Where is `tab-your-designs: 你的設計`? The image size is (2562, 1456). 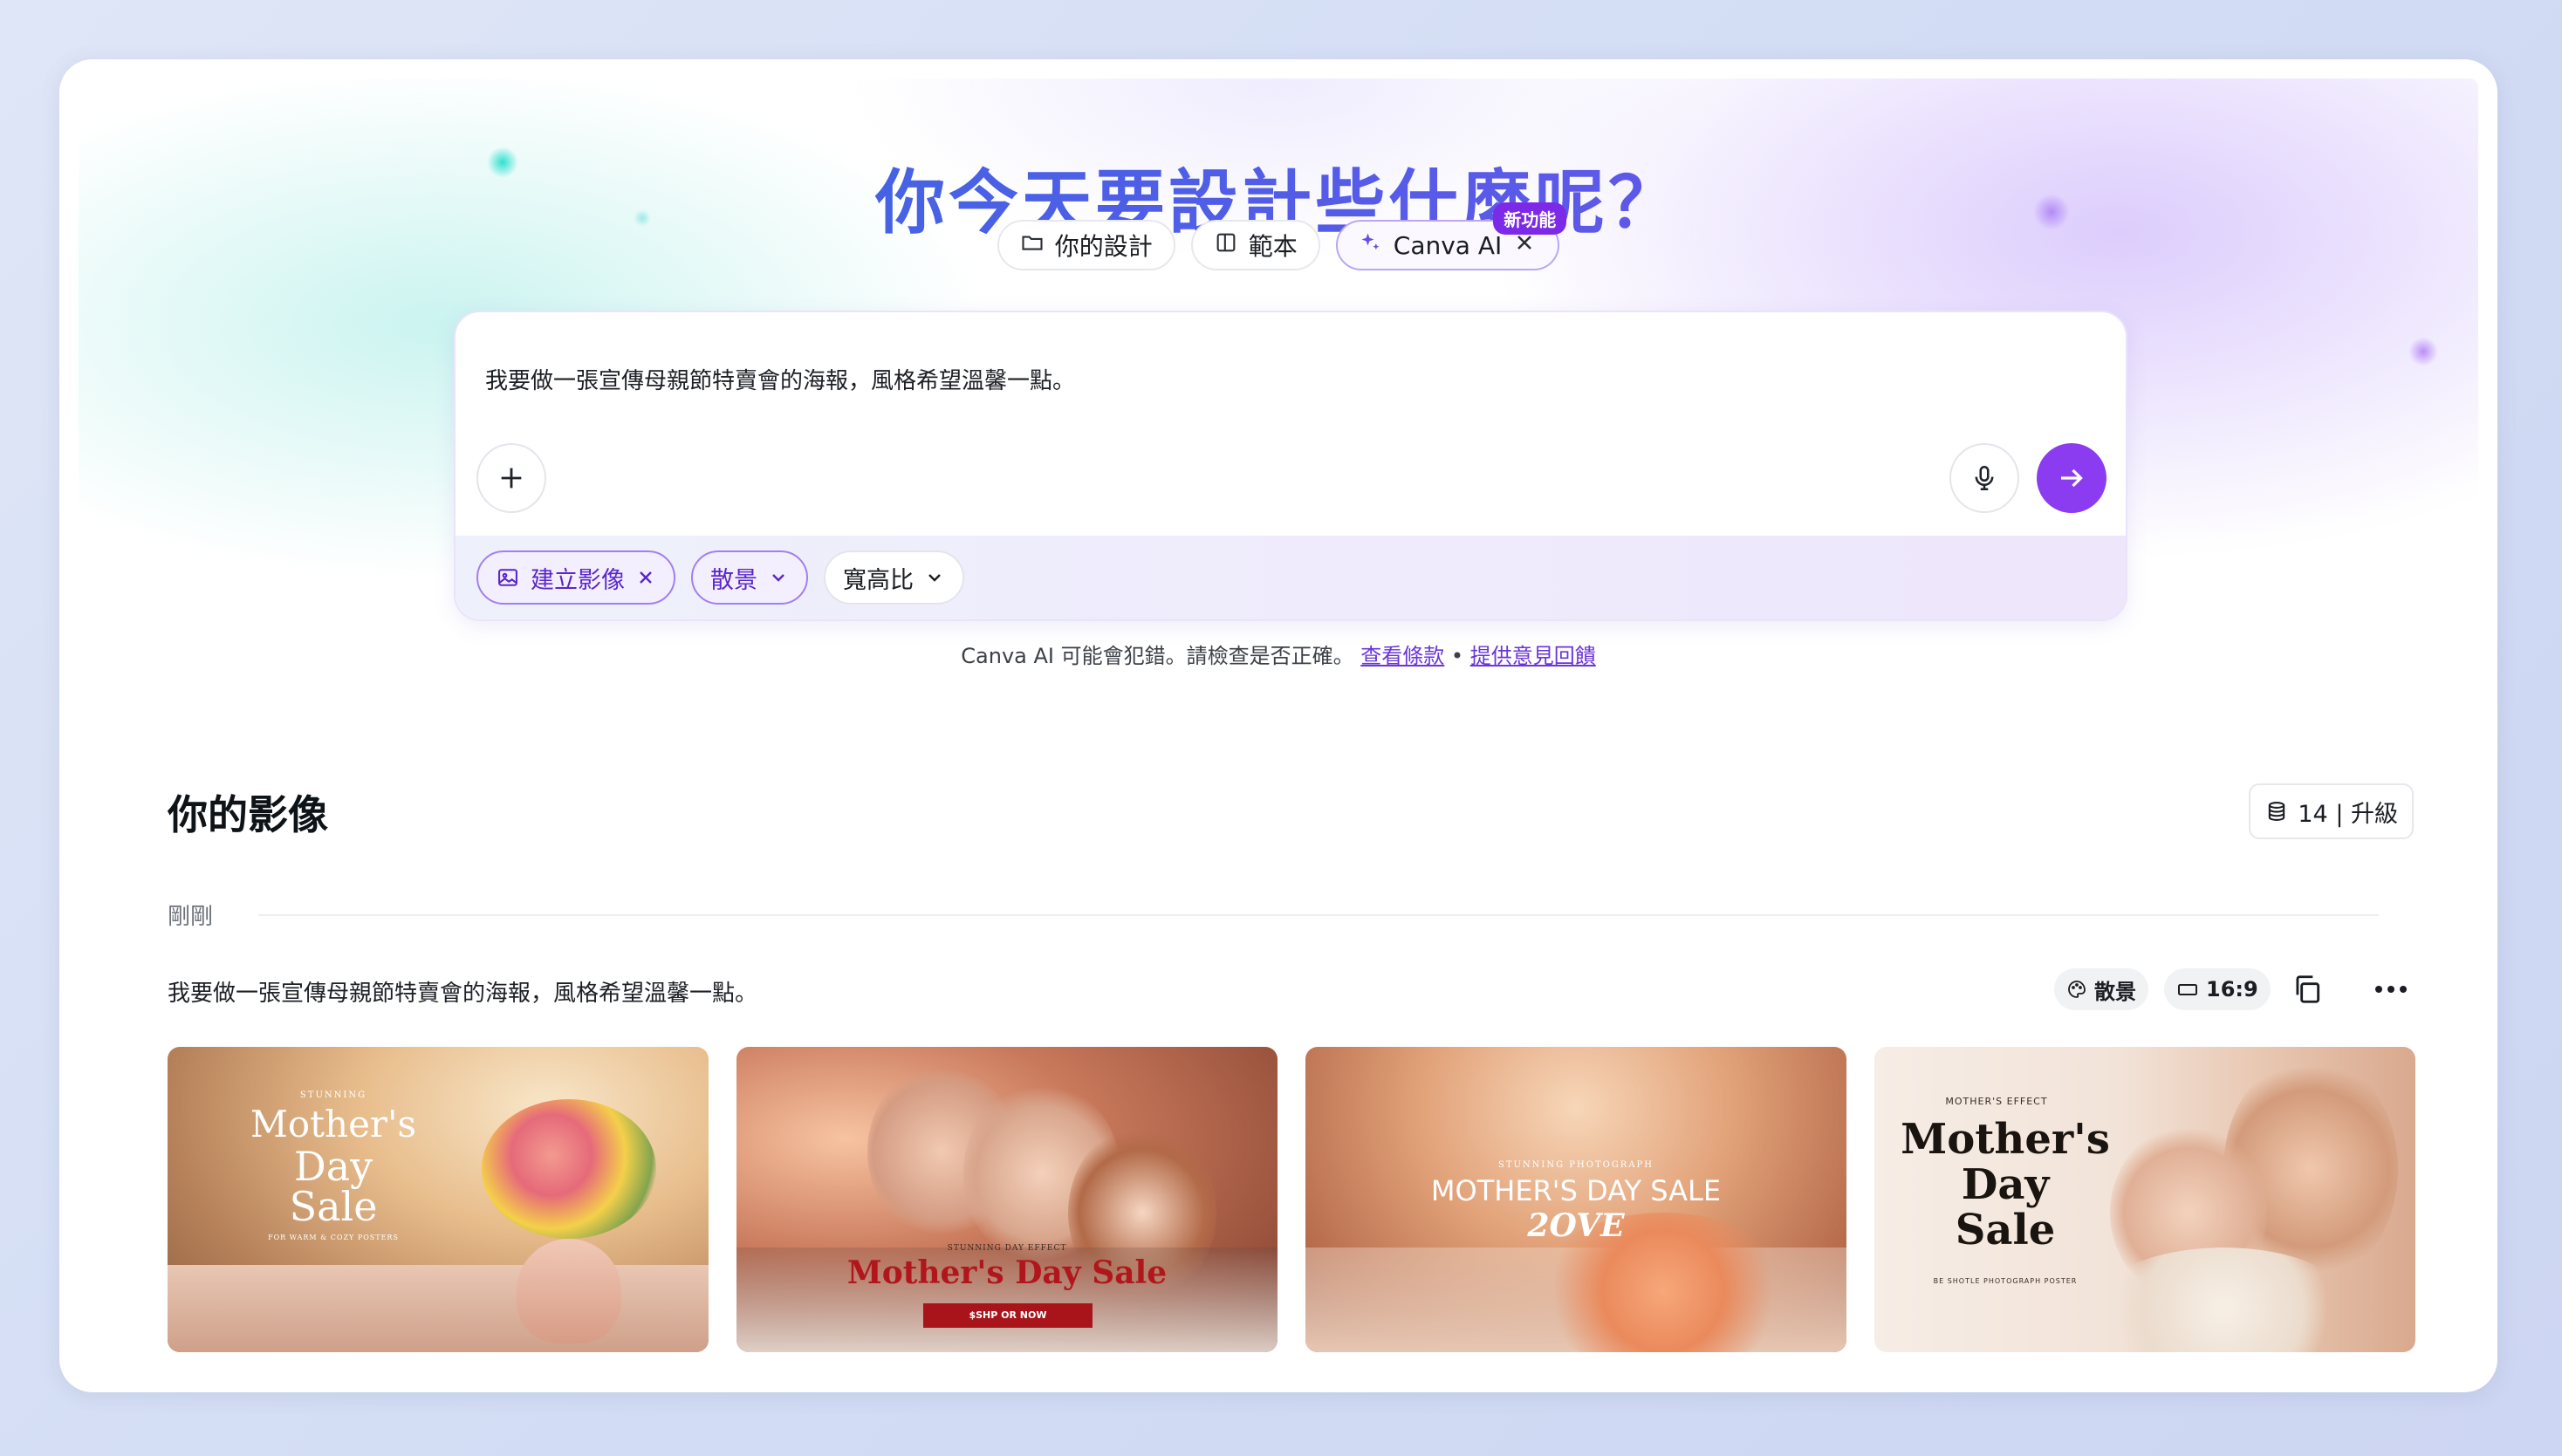 tab-your-designs: 你的設計 is located at coordinates (1086, 245).